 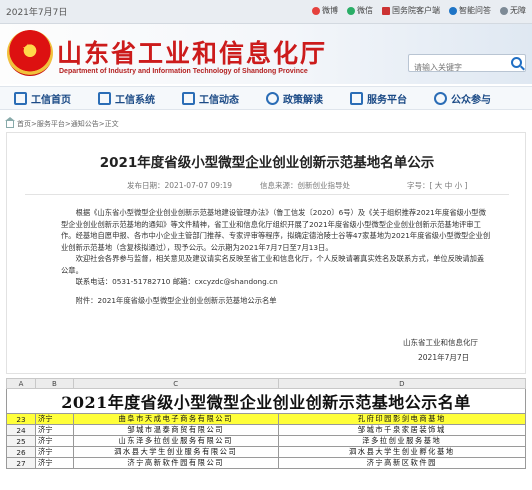 What do you see at coordinates (402, 419) in the screenshot?
I see `row-base: 孔府印园影剑电商基地` at bounding box center [402, 419].